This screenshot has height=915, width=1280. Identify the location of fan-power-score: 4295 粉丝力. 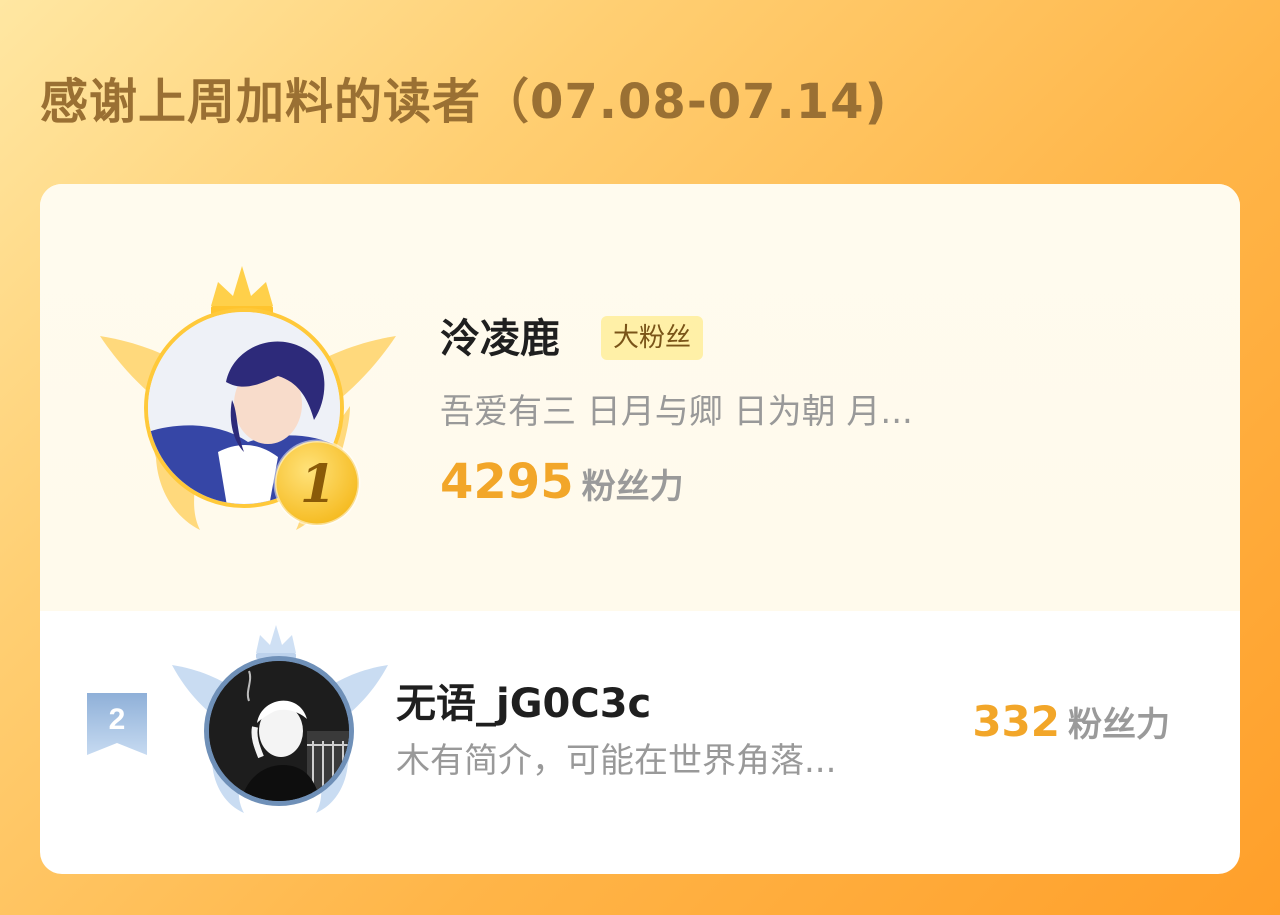
(562, 482).